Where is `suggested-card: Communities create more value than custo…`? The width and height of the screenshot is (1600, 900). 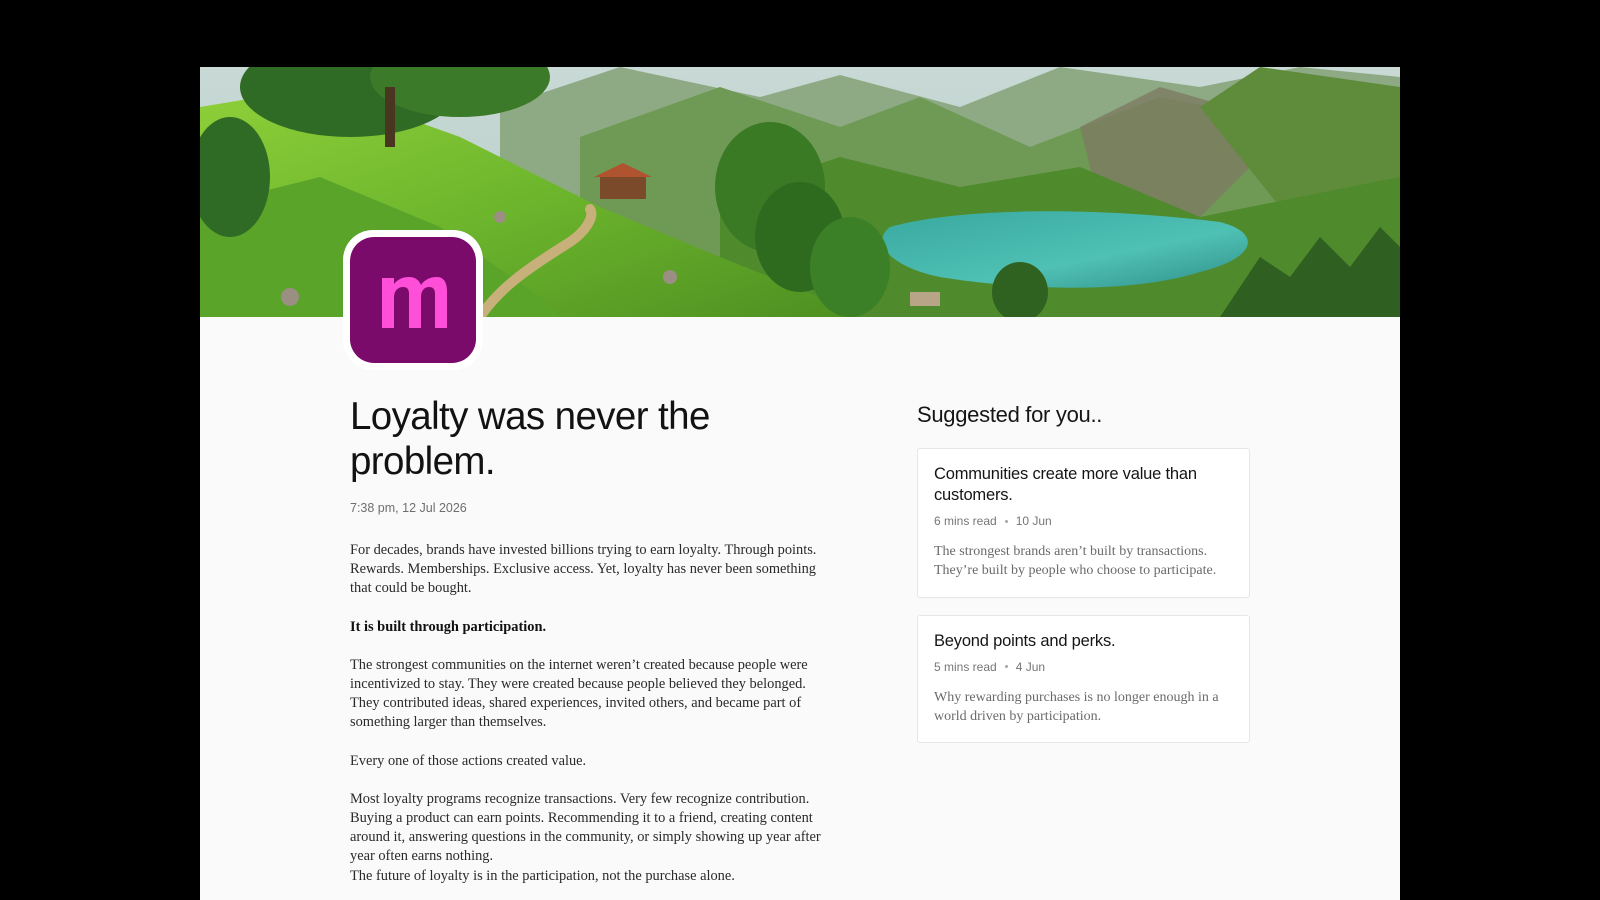 suggested-card: Communities create more value than custo… is located at coordinates (1083, 523).